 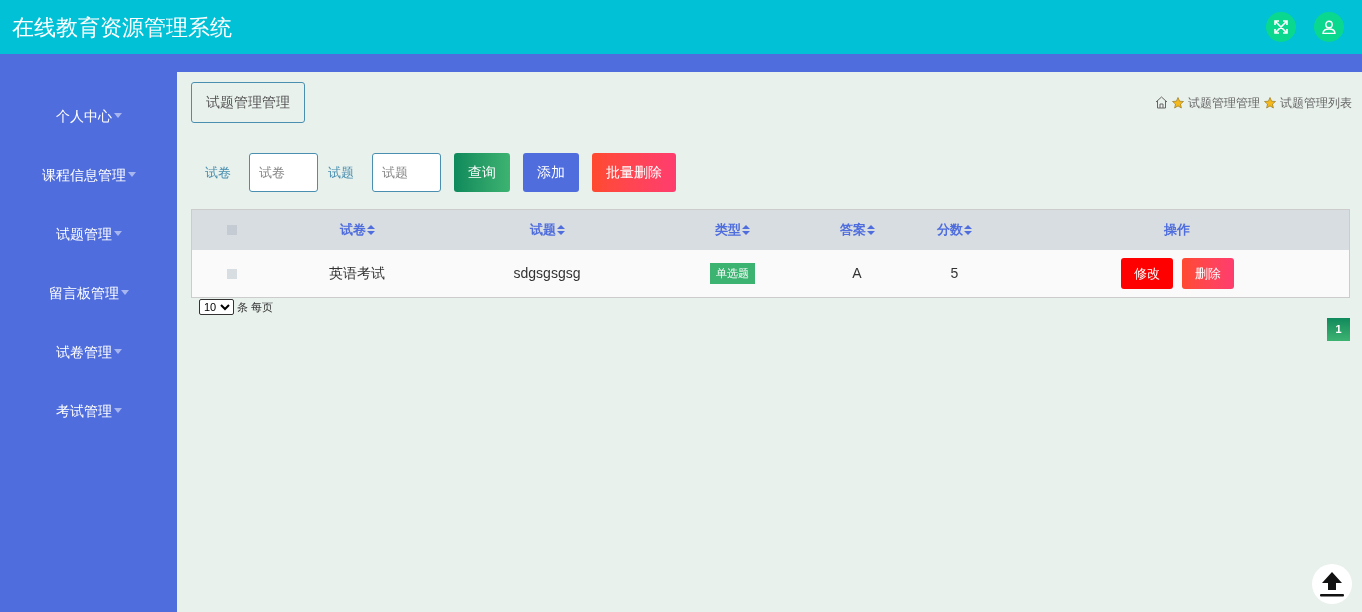 What do you see at coordinates (1146, 273) in the screenshot?
I see `edit-button: 修改` at bounding box center [1146, 273].